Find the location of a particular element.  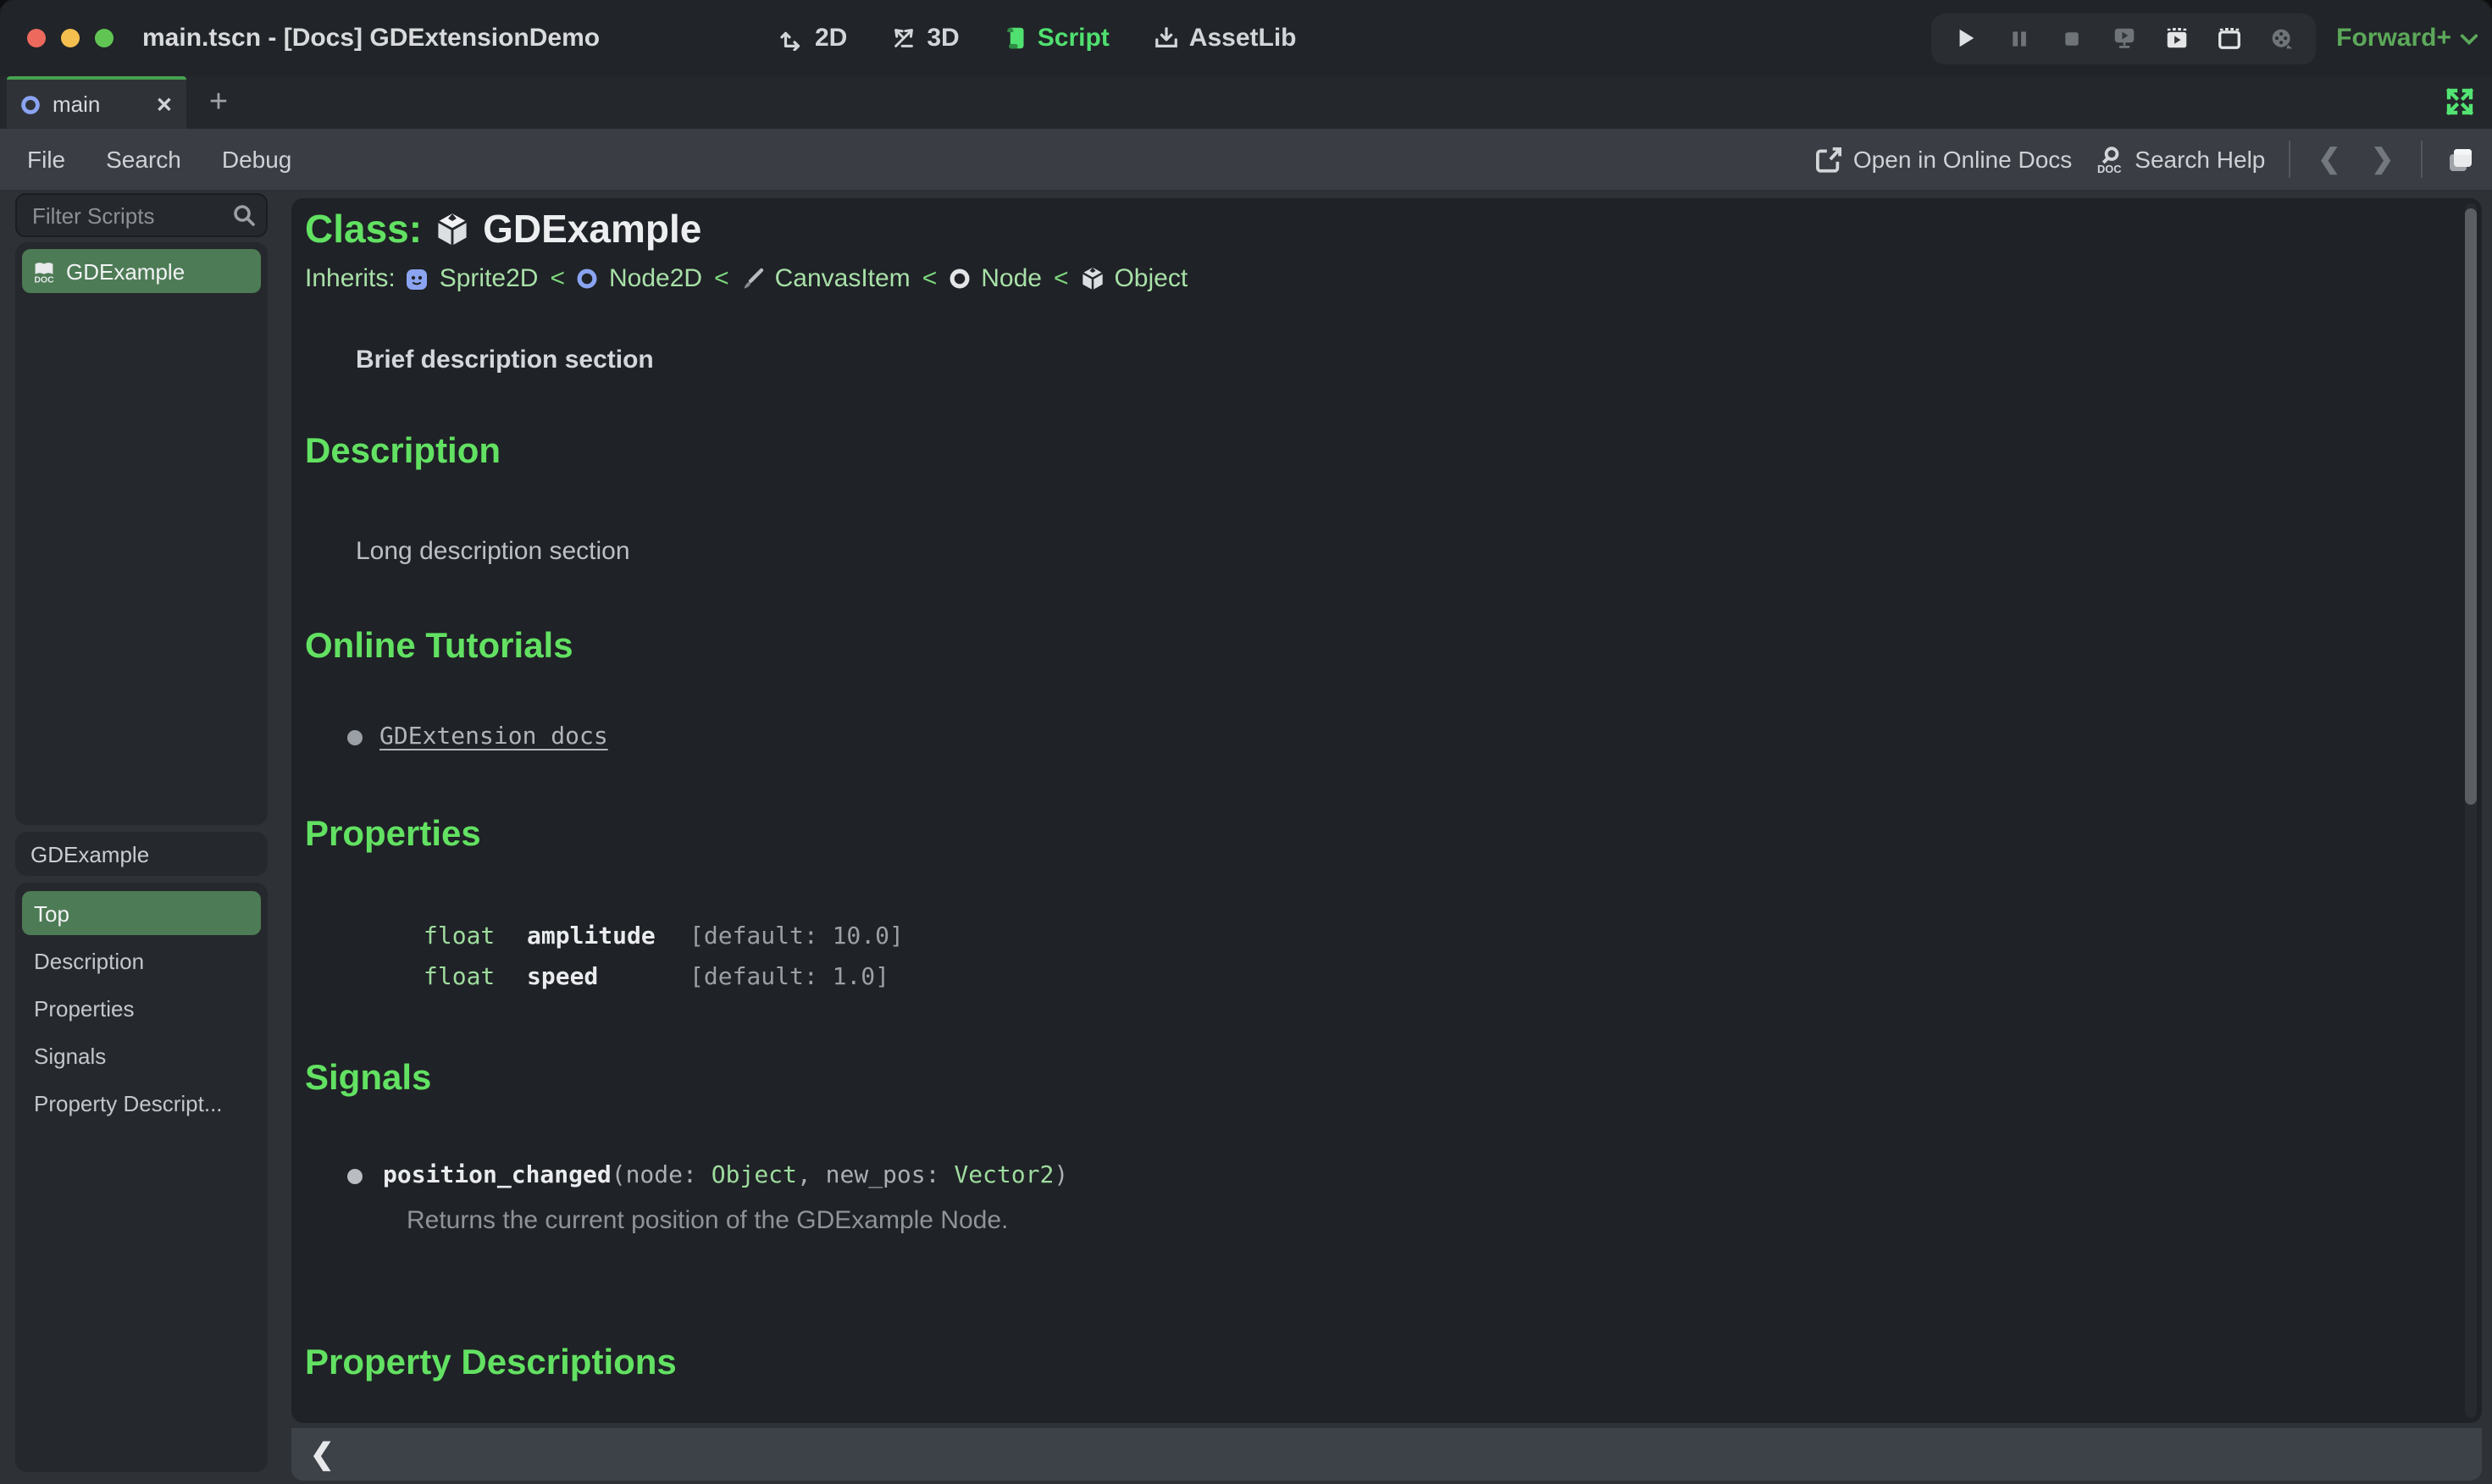

gdextension-docs-link: GDExtension docs is located at coordinates (493, 736).